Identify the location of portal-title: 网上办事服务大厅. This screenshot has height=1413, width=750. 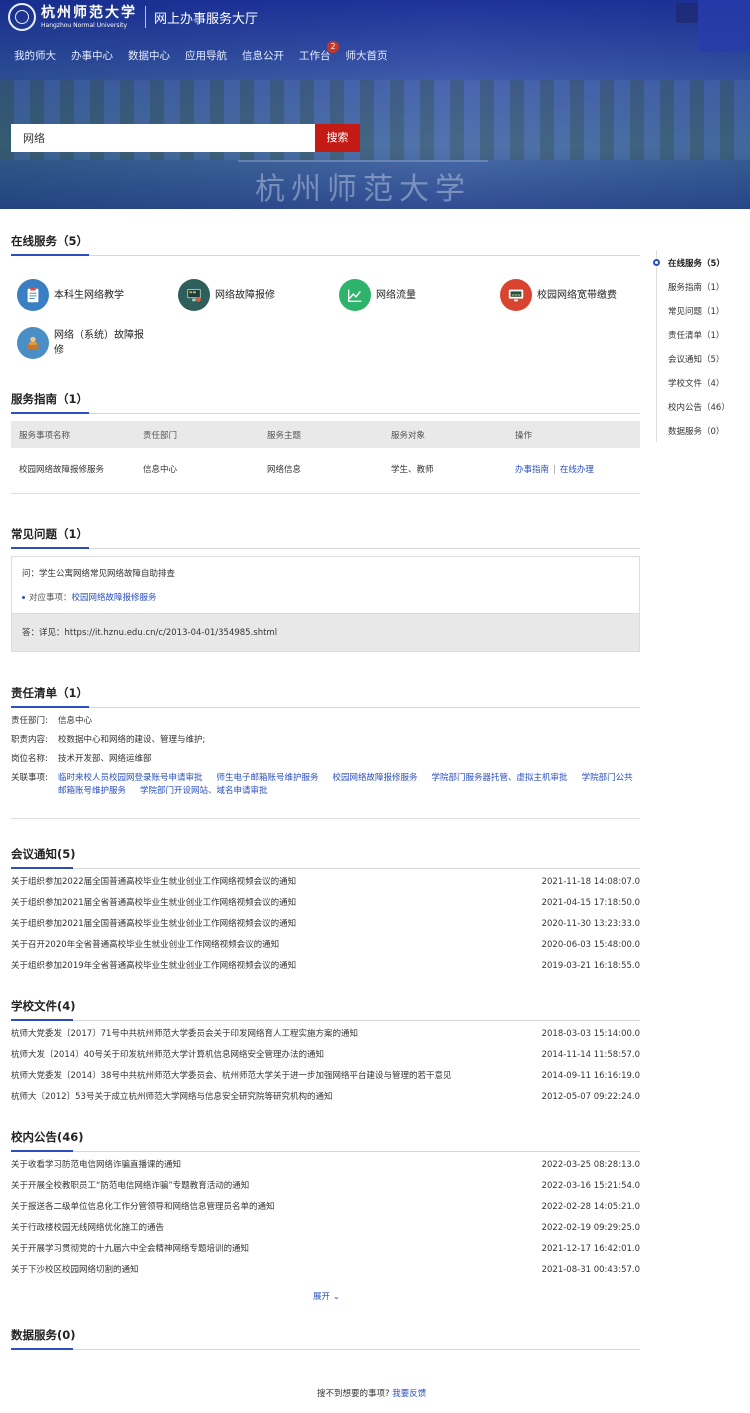
(206, 19).